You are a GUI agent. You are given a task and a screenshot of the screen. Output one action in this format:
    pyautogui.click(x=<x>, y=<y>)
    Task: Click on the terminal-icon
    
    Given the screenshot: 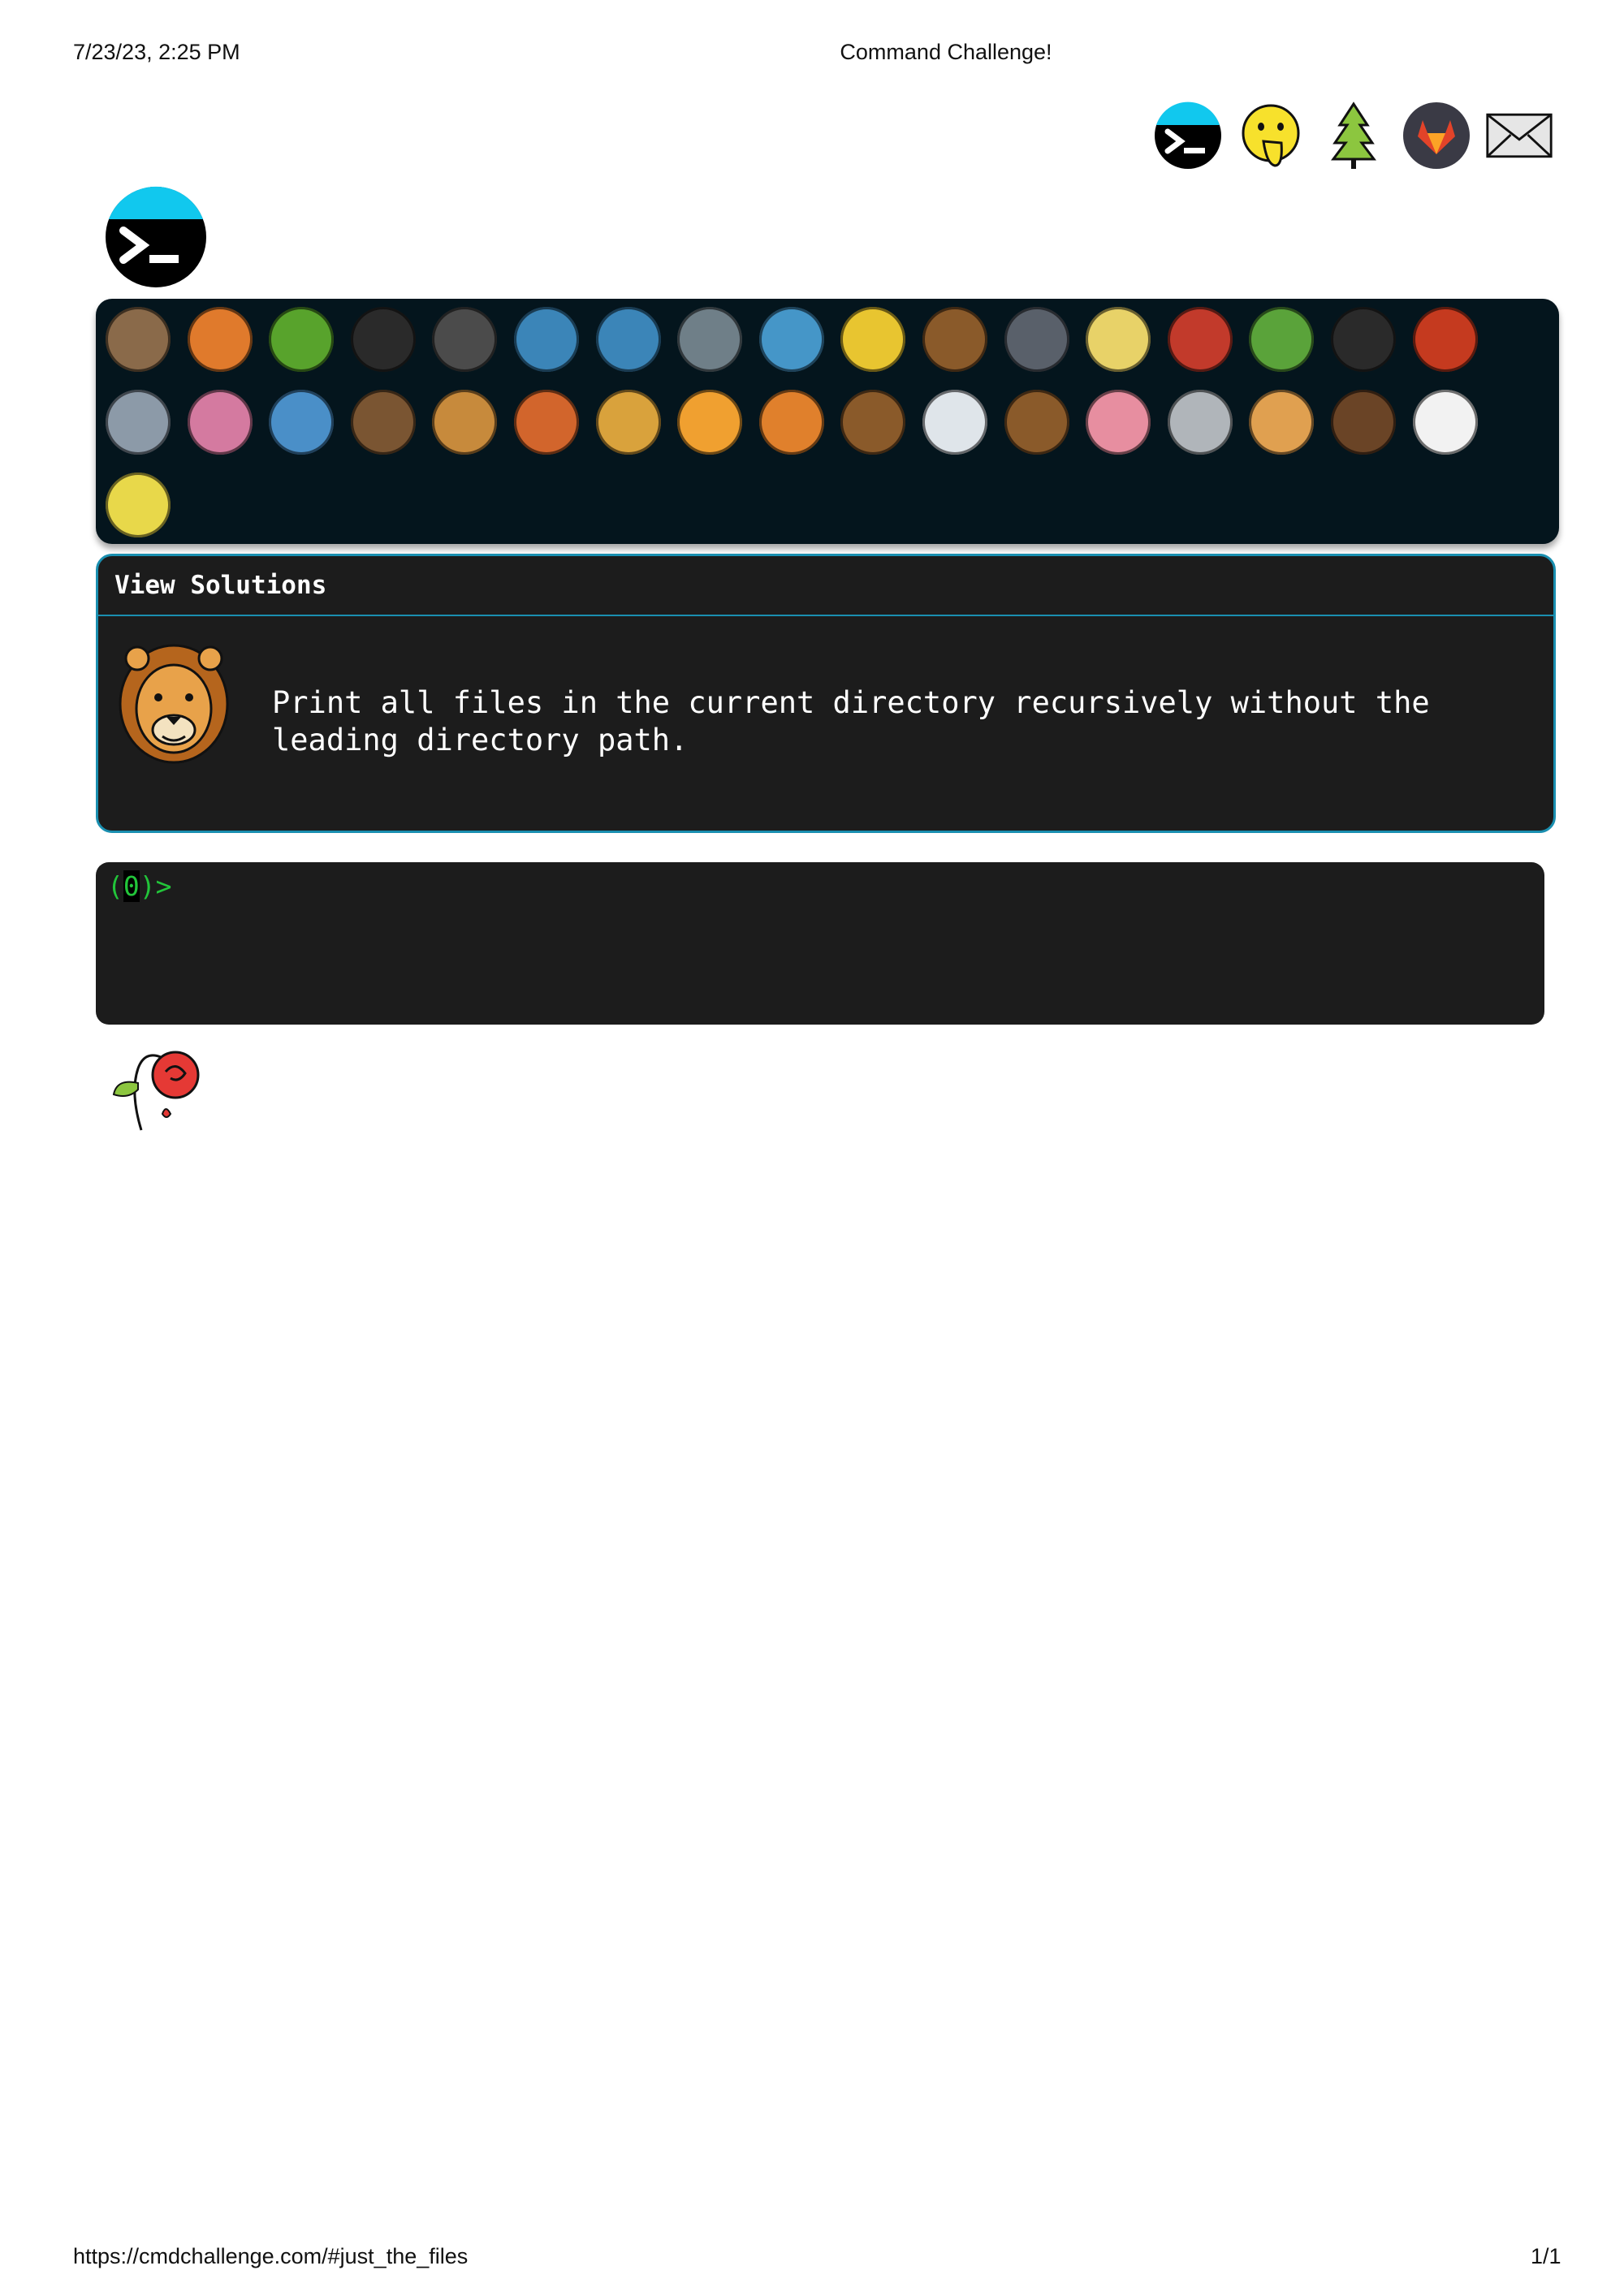 What is the action you would take?
    pyautogui.click(x=1188, y=136)
    